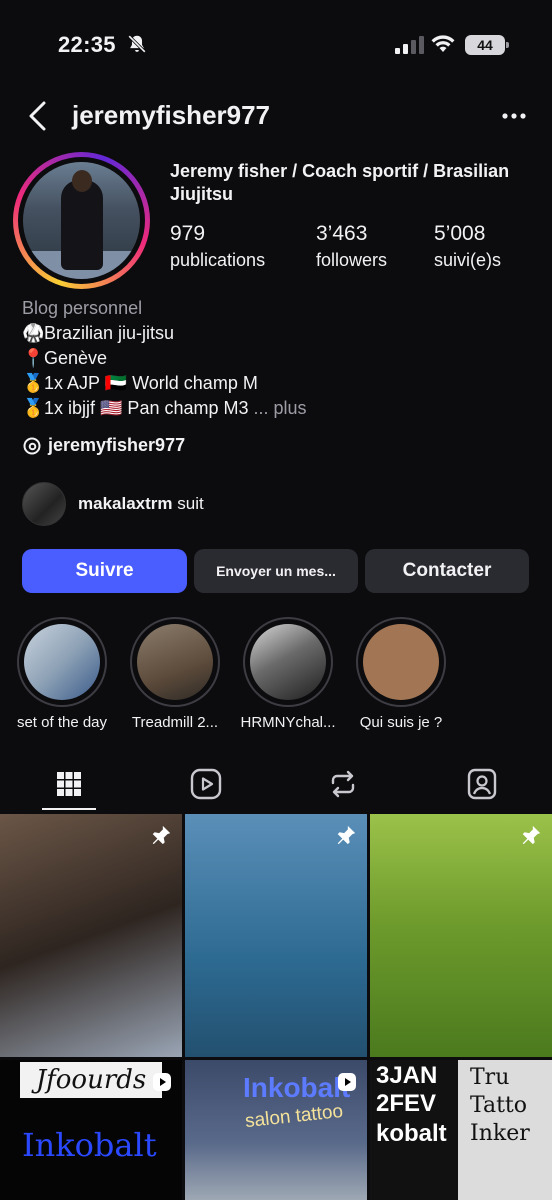 The image size is (552, 1200). What do you see at coordinates (69, 809) in the screenshot?
I see `active-tab-indicator` at bounding box center [69, 809].